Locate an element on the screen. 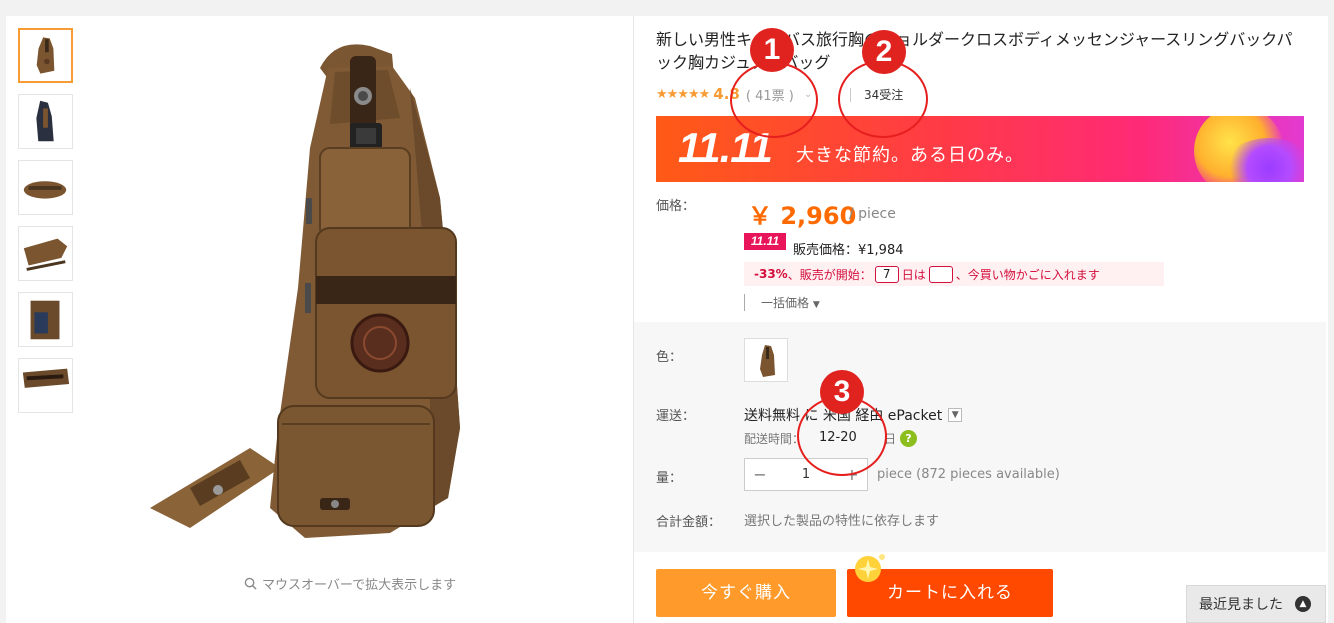 The width and height of the screenshot is (1334, 623). caret-down-icon: ▼ is located at coordinates (816, 305).